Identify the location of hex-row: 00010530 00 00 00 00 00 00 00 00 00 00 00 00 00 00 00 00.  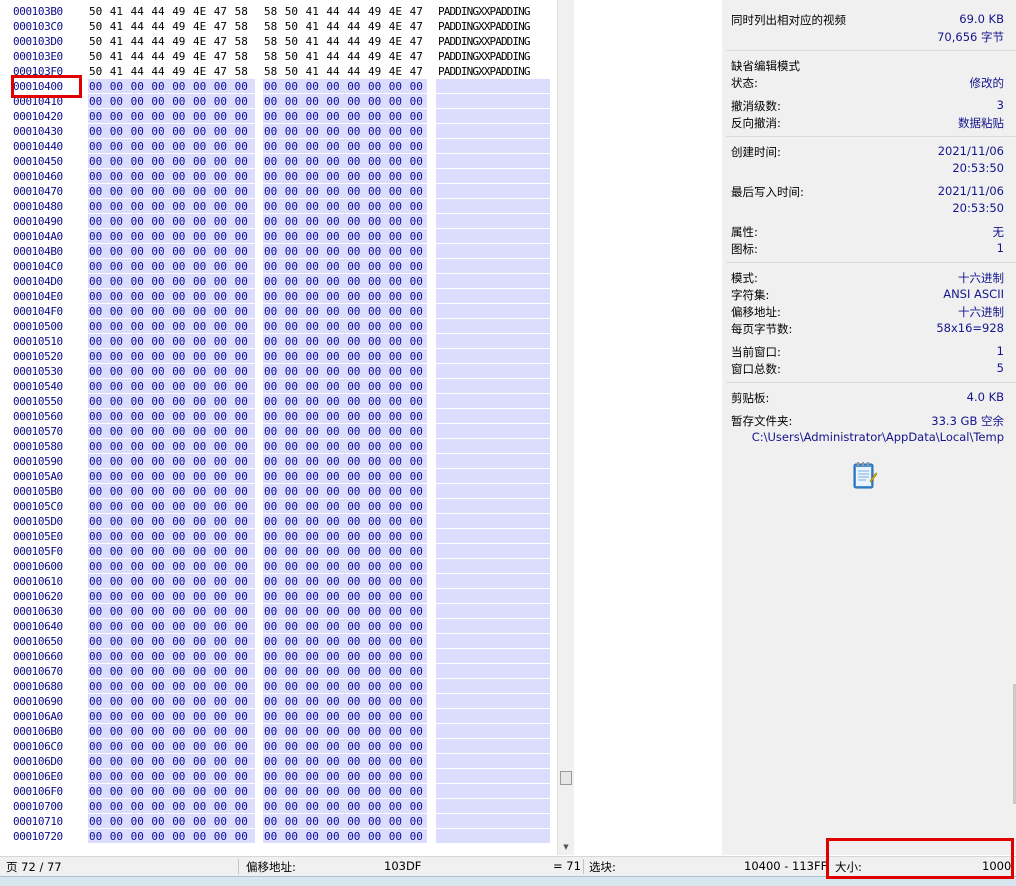
(287, 371).